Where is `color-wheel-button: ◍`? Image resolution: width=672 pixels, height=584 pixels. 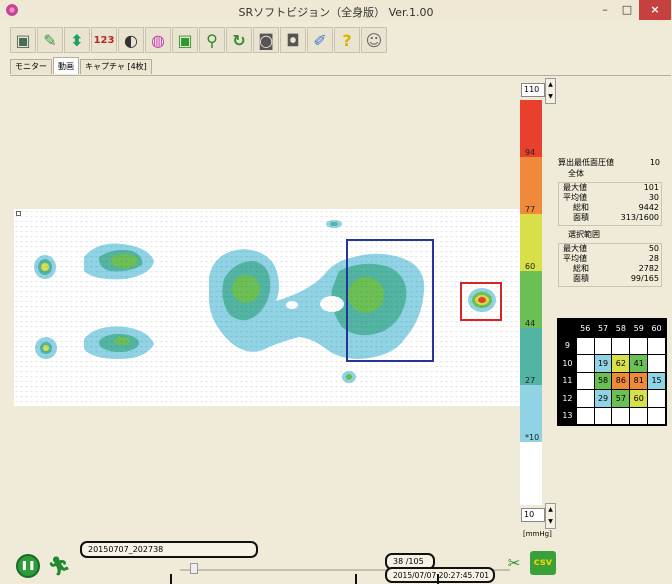
color-wheel-button: ◍ is located at coordinates (158, 40).